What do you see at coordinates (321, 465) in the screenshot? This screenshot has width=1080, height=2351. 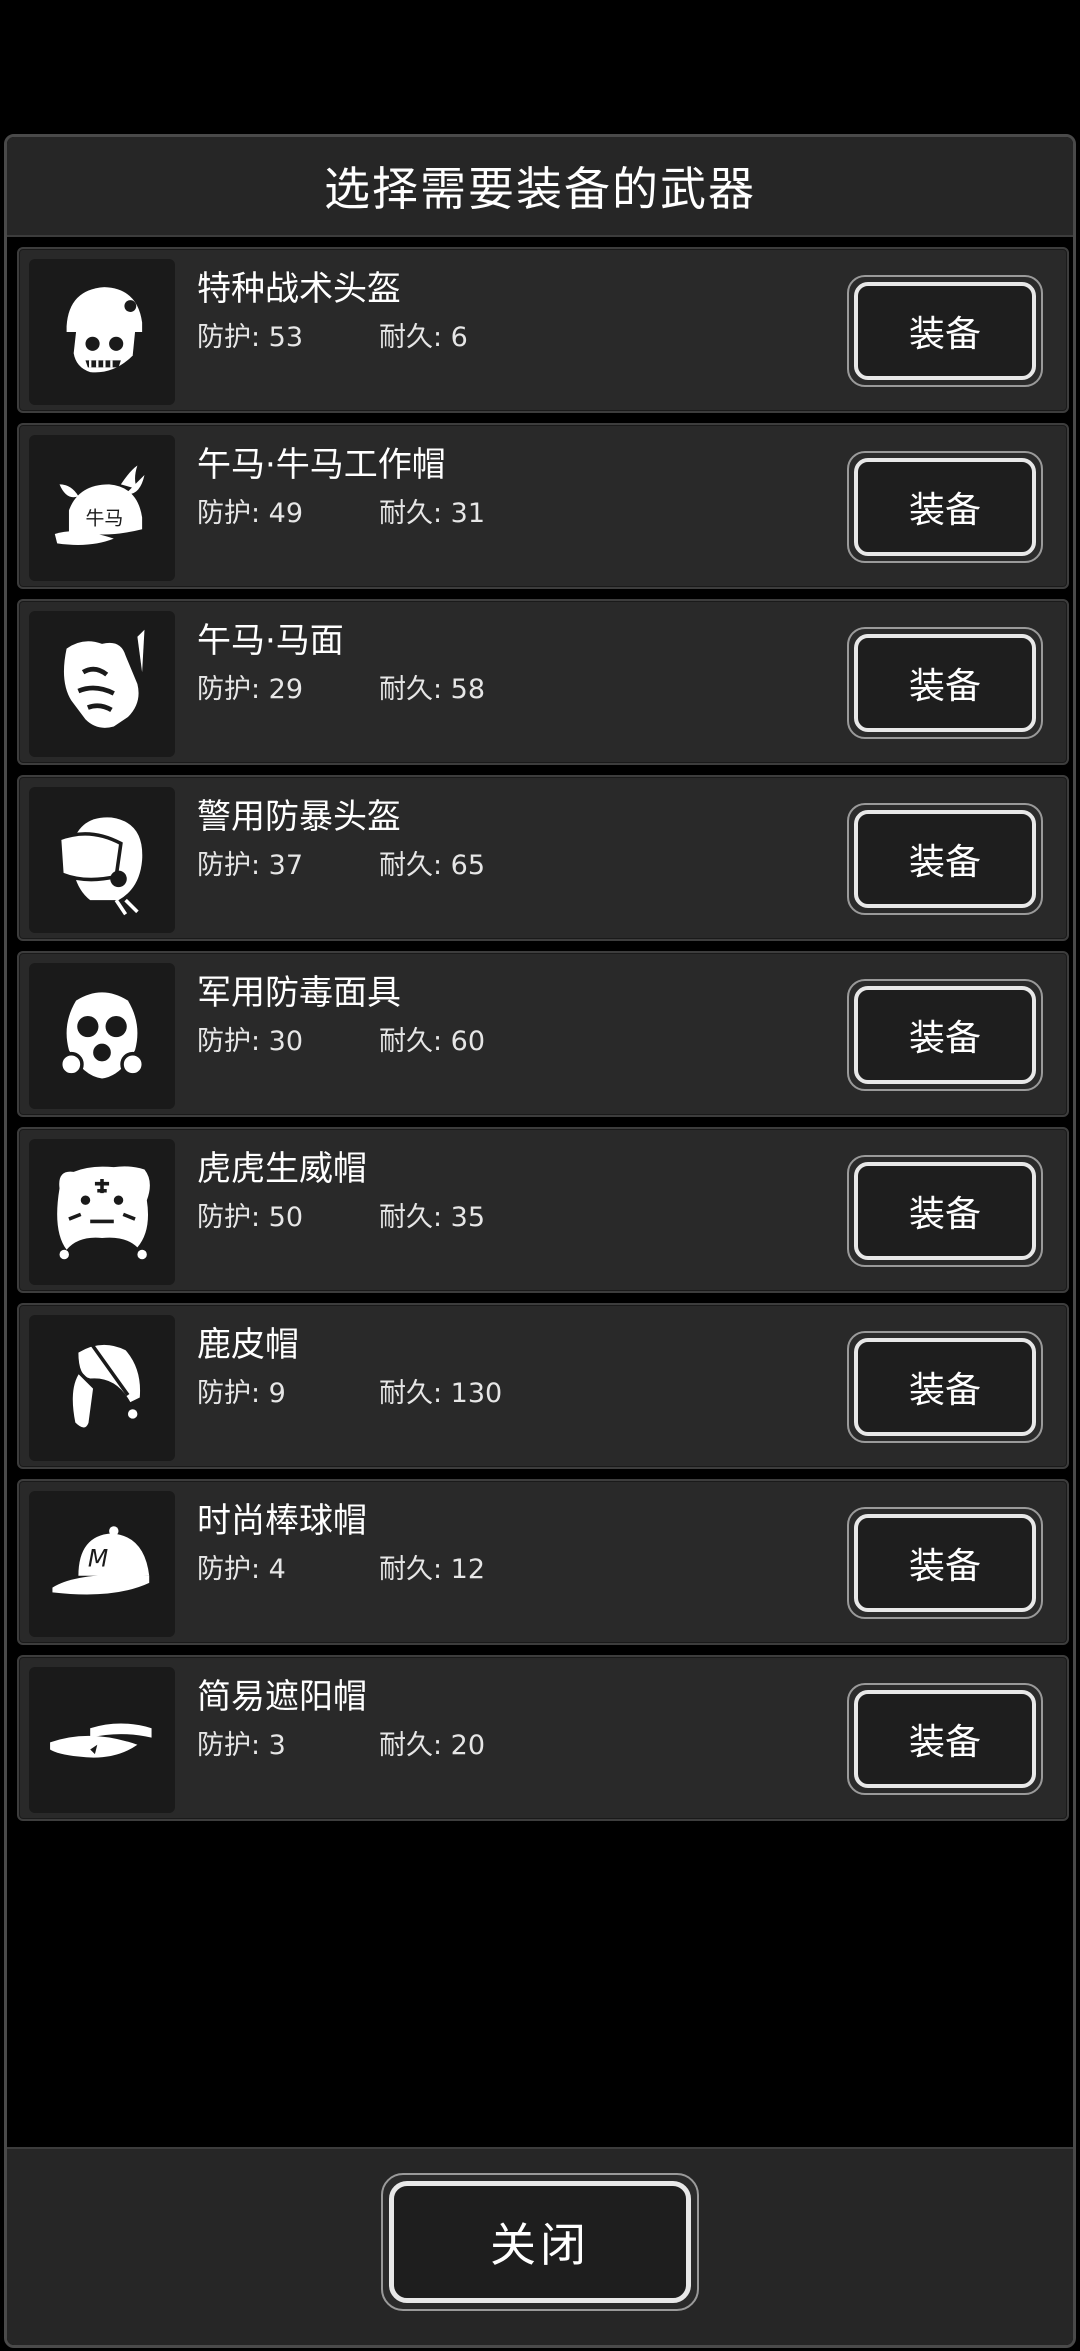 I see `item-name: 午马·牛马工作帽` at bounding box center [321, 465].